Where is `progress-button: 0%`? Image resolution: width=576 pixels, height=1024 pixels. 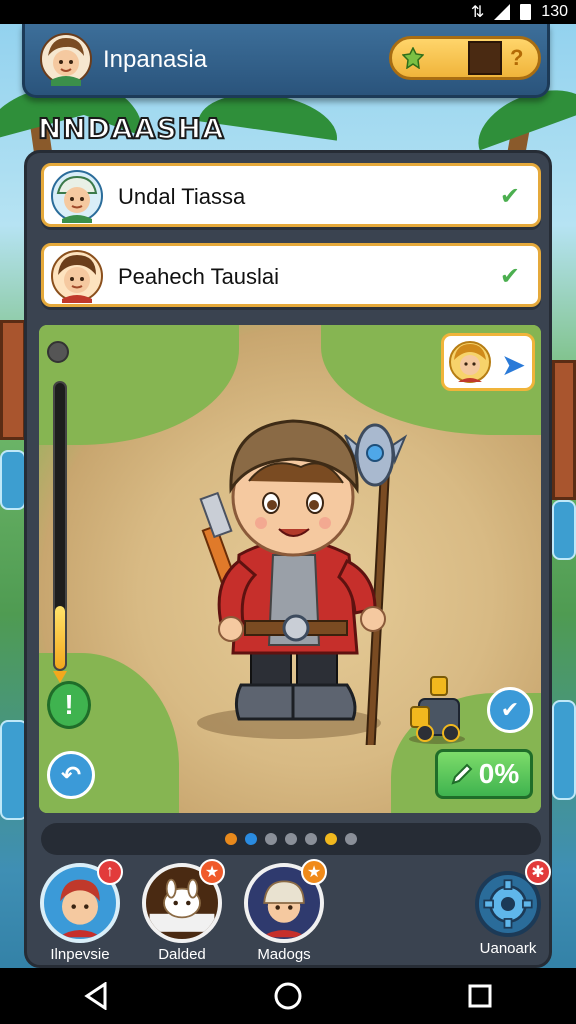
progress-button: 0% is located at coordinates (484, 774).